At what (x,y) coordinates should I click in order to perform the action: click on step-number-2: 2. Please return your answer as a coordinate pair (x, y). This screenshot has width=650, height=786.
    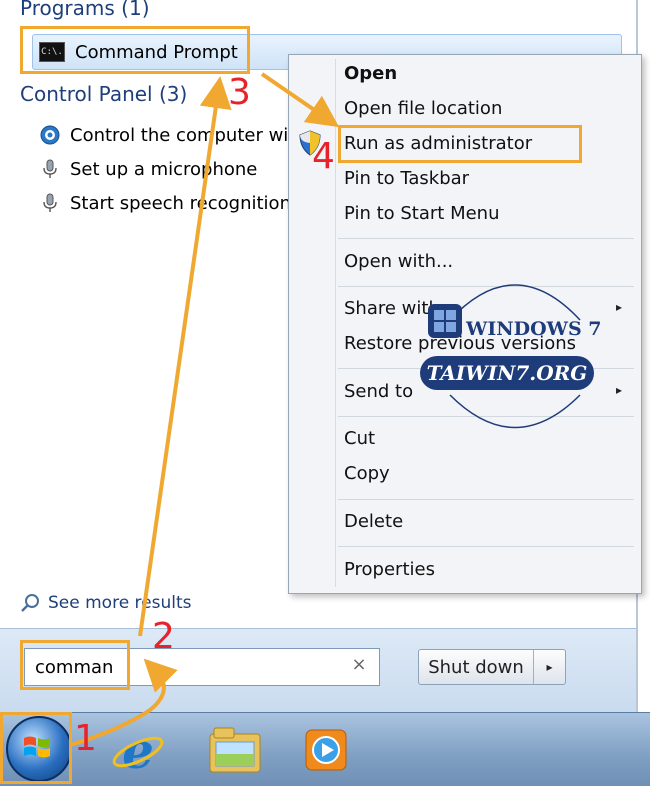
    Looking at the image, I should click on (163, 636).